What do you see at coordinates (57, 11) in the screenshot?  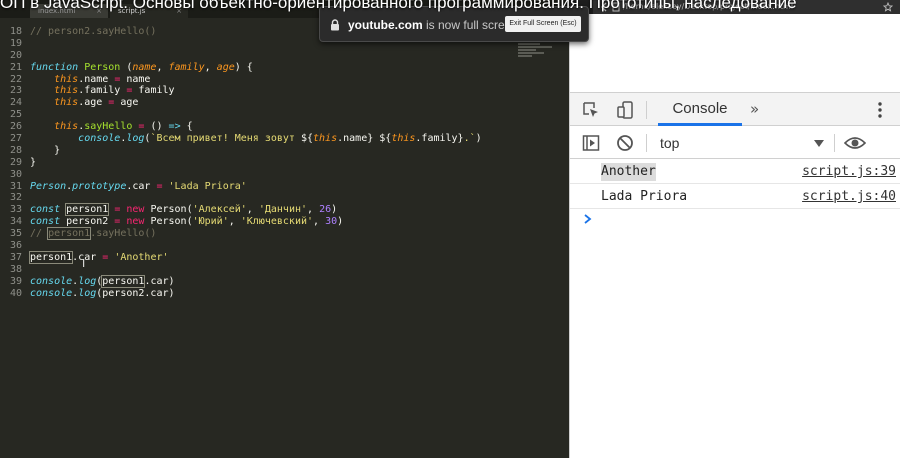 I see `tab-label: index.html` at bounding box center [57, 11].